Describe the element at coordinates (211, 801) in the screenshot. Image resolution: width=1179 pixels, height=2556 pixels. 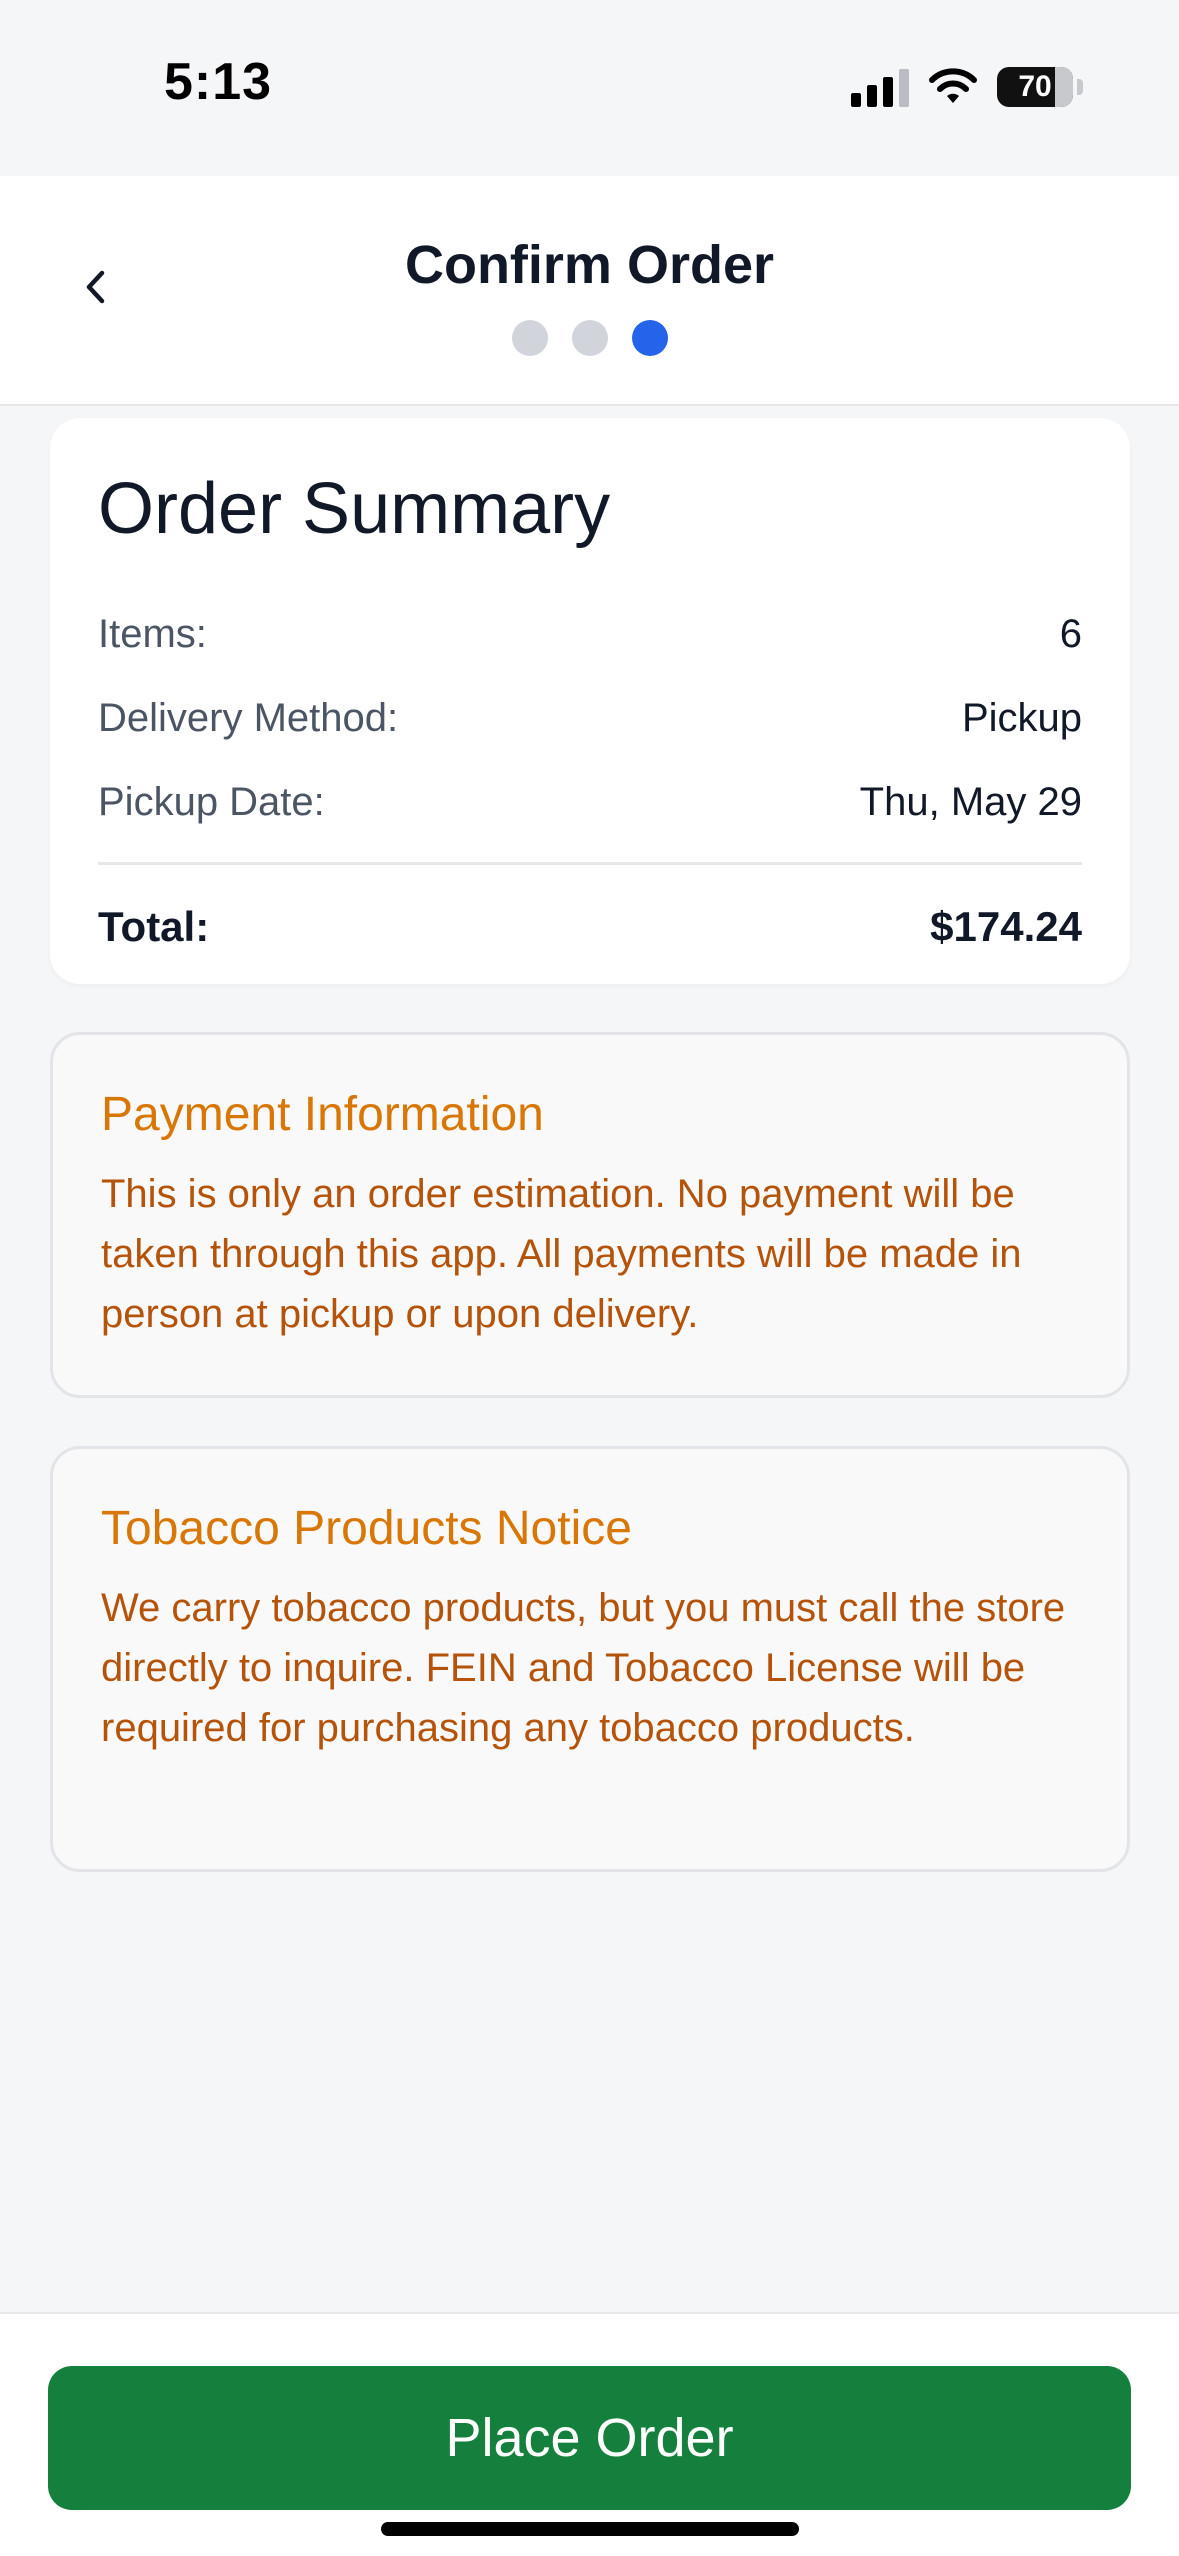
I see `pickup-date-label: Pickup Date:` at that location.